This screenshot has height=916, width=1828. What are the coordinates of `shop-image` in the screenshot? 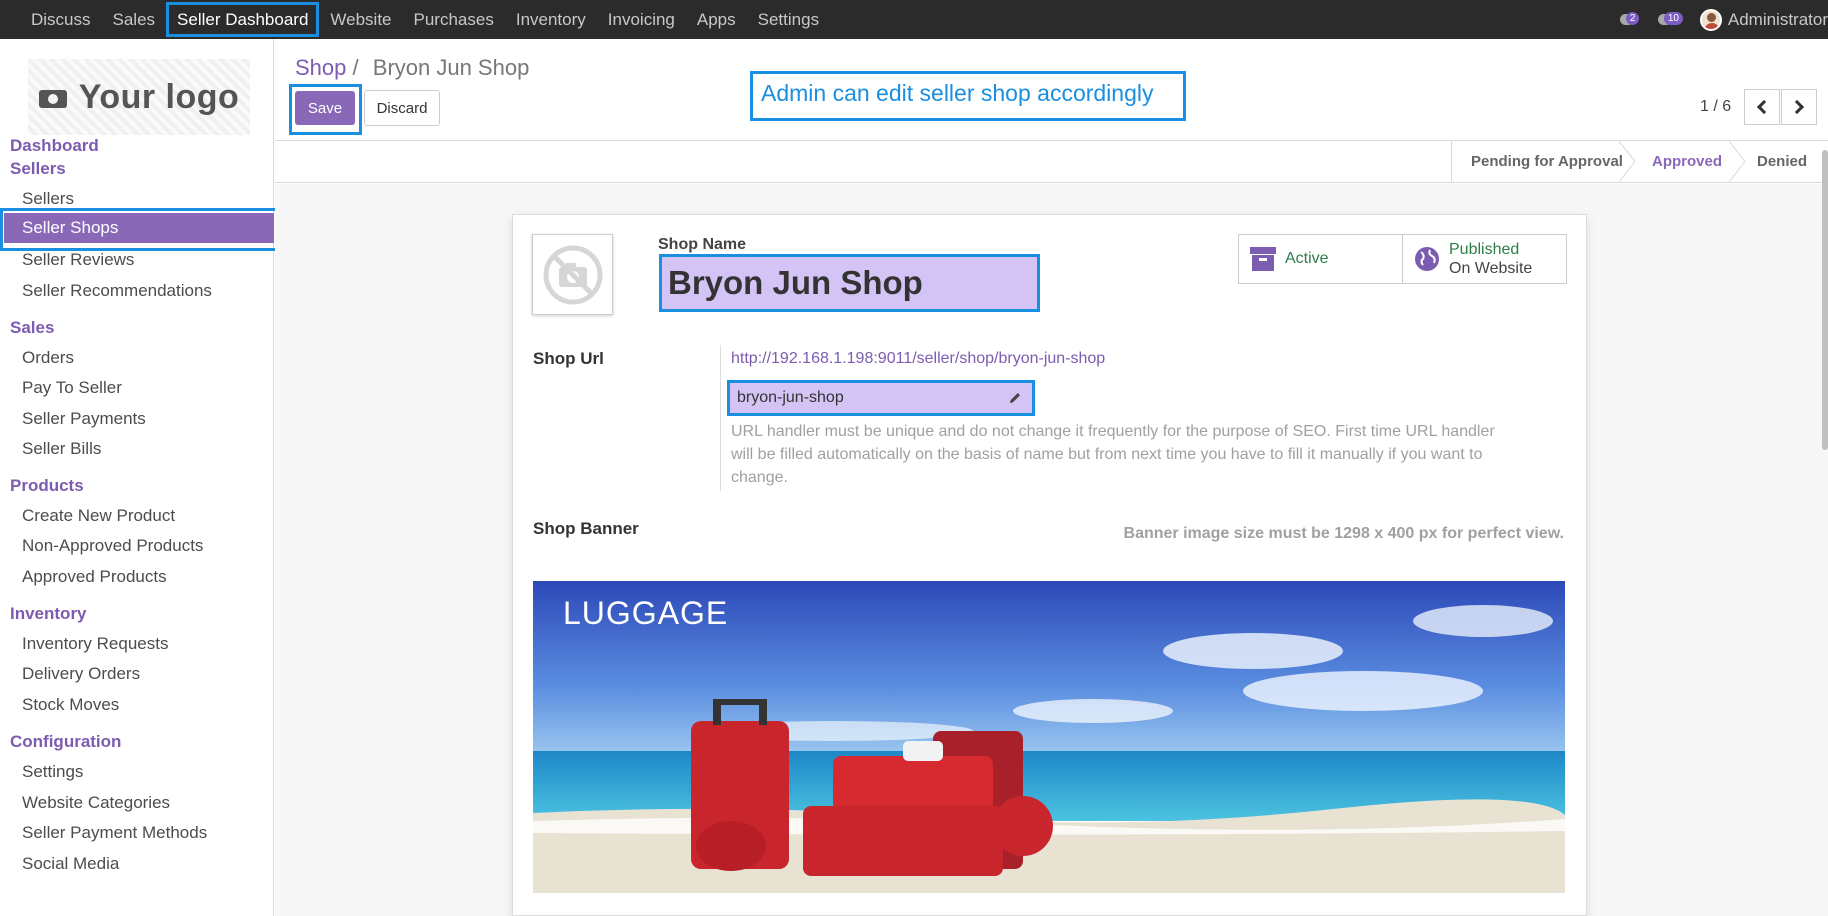 It's located at (572, 274).